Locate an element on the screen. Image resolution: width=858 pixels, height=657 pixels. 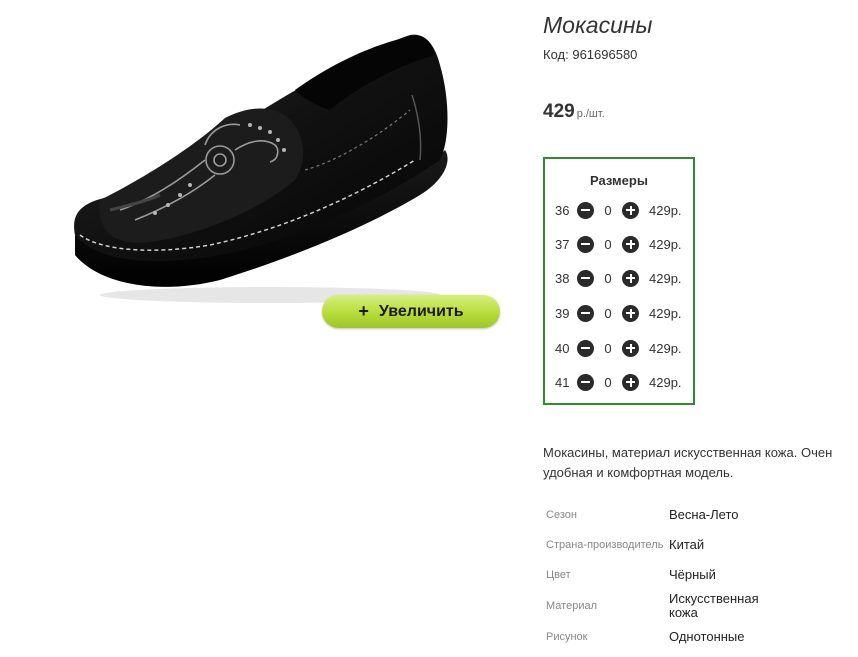
product-title: Мокасины is located at coordinates (598, 25).